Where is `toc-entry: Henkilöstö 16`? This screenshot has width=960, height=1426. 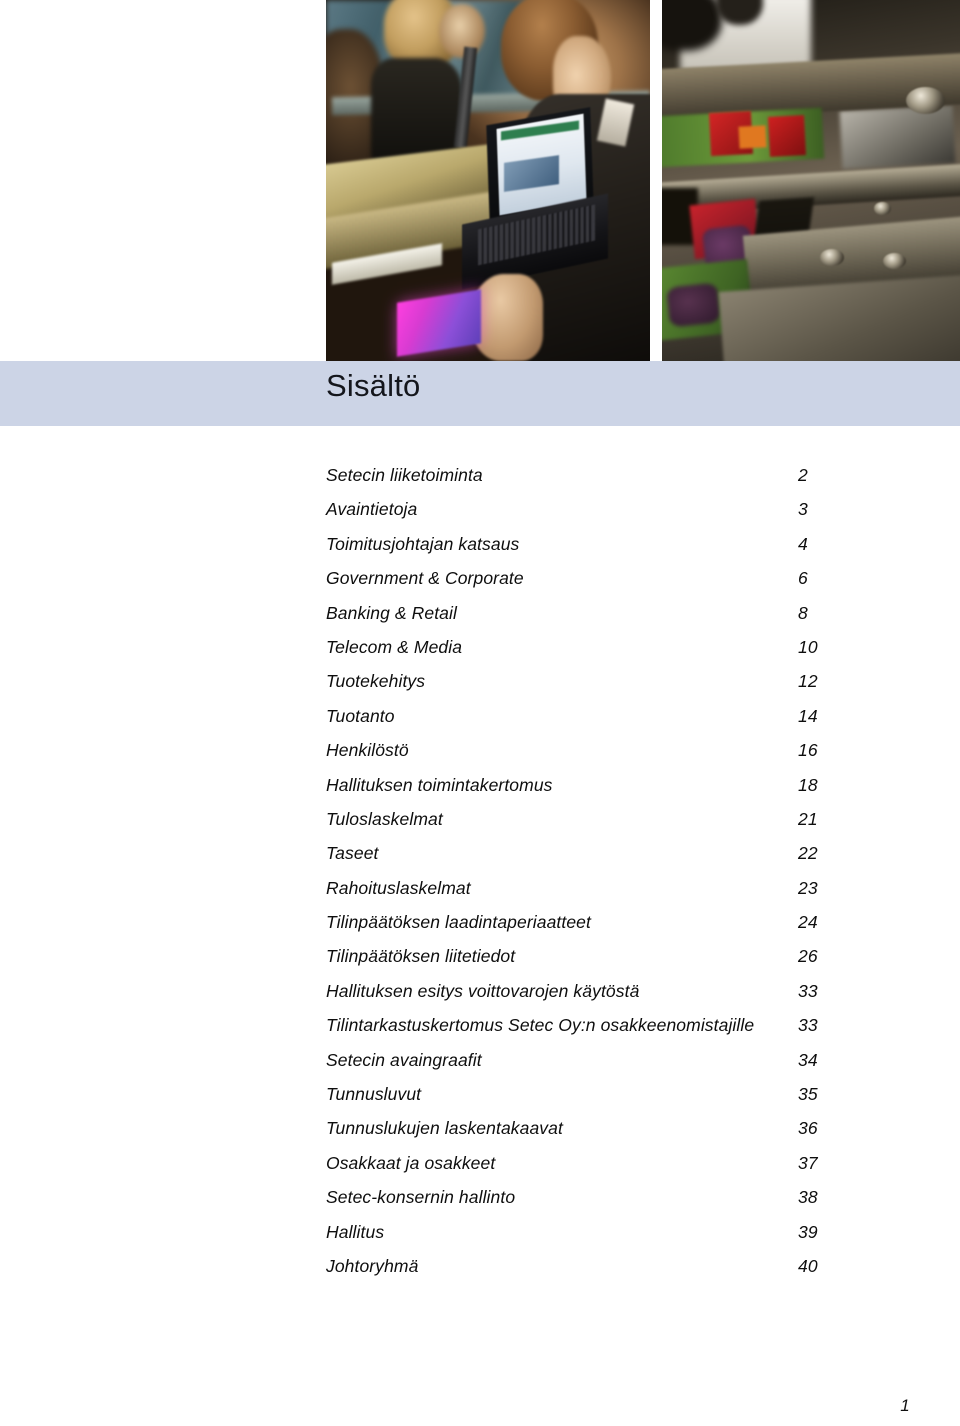 toc-entry: Henkilöstö 16 is located at coordinates (606, 750).